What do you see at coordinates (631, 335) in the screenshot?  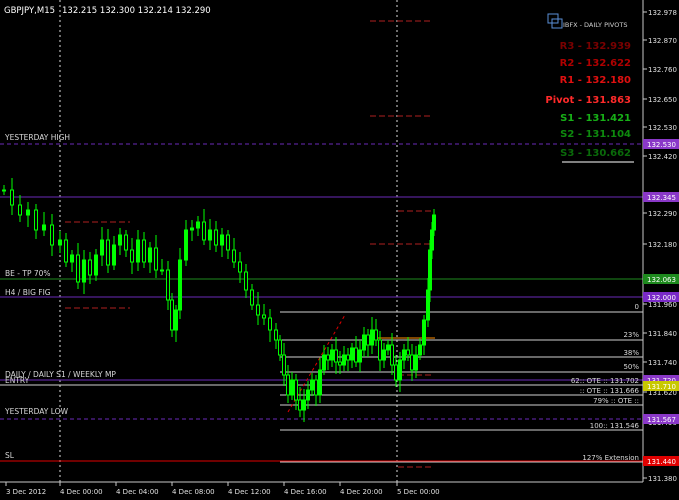 I see `fib-23-label: 23%` at bounding box center [631, 335].